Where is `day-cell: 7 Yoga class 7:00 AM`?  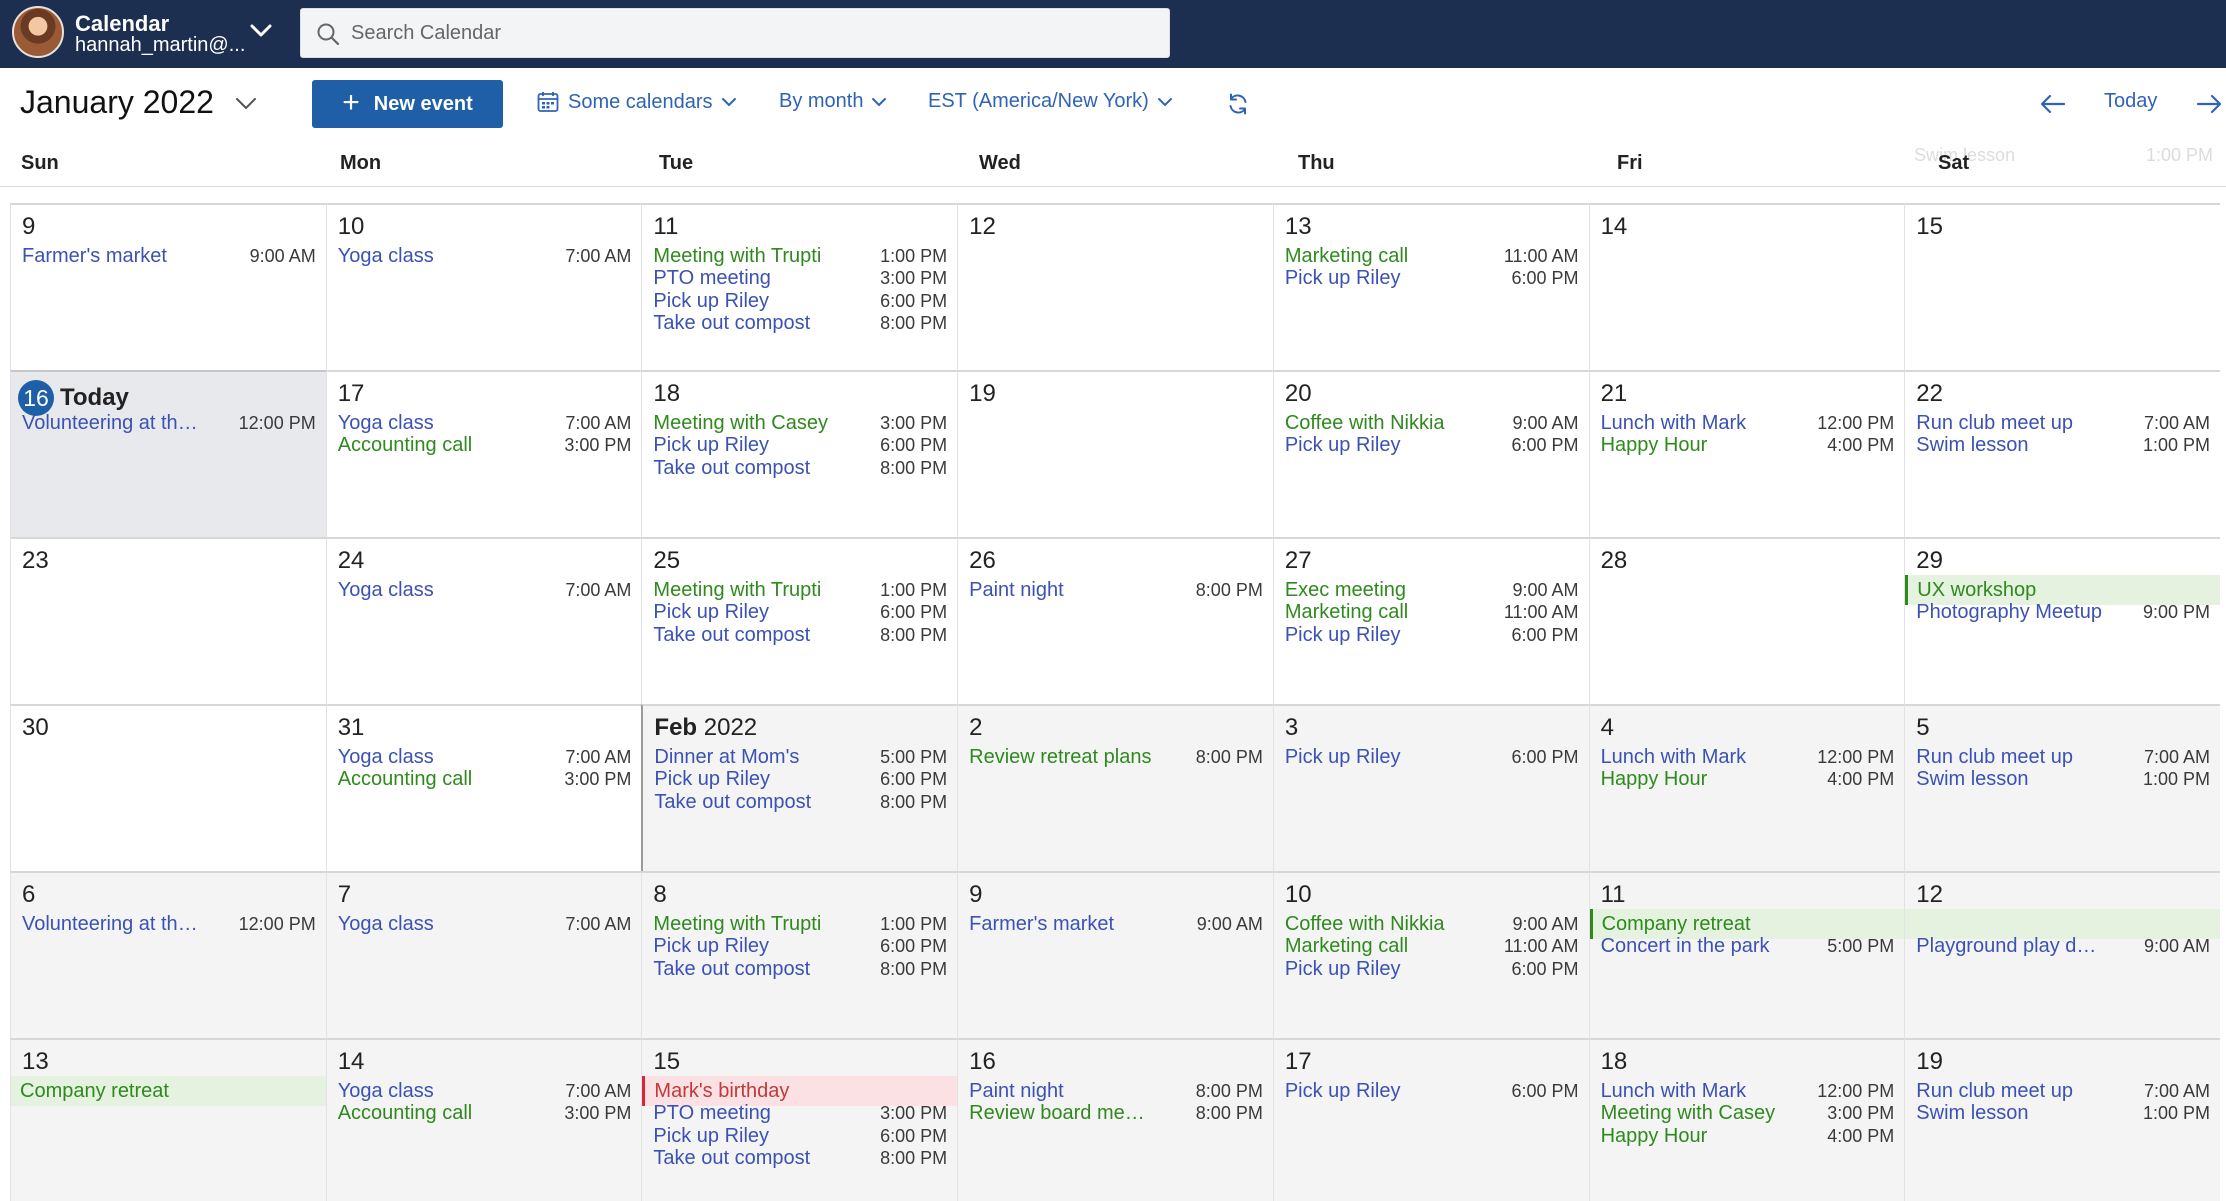 day-cell: 7 Yoga class 7:00 AM is located at coordinates (483, 954).